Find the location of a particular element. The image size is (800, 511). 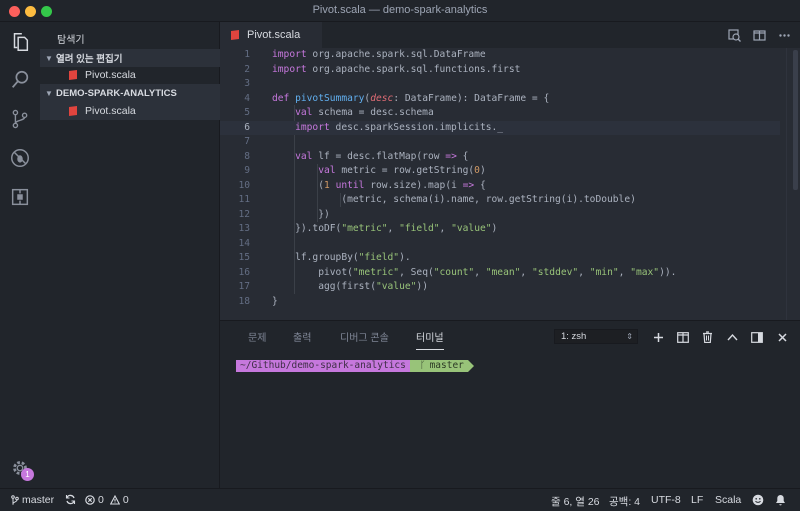

code-line-1: 1 import org.apache.spark.sql.DataFrame is located at coordinates (365, 54).